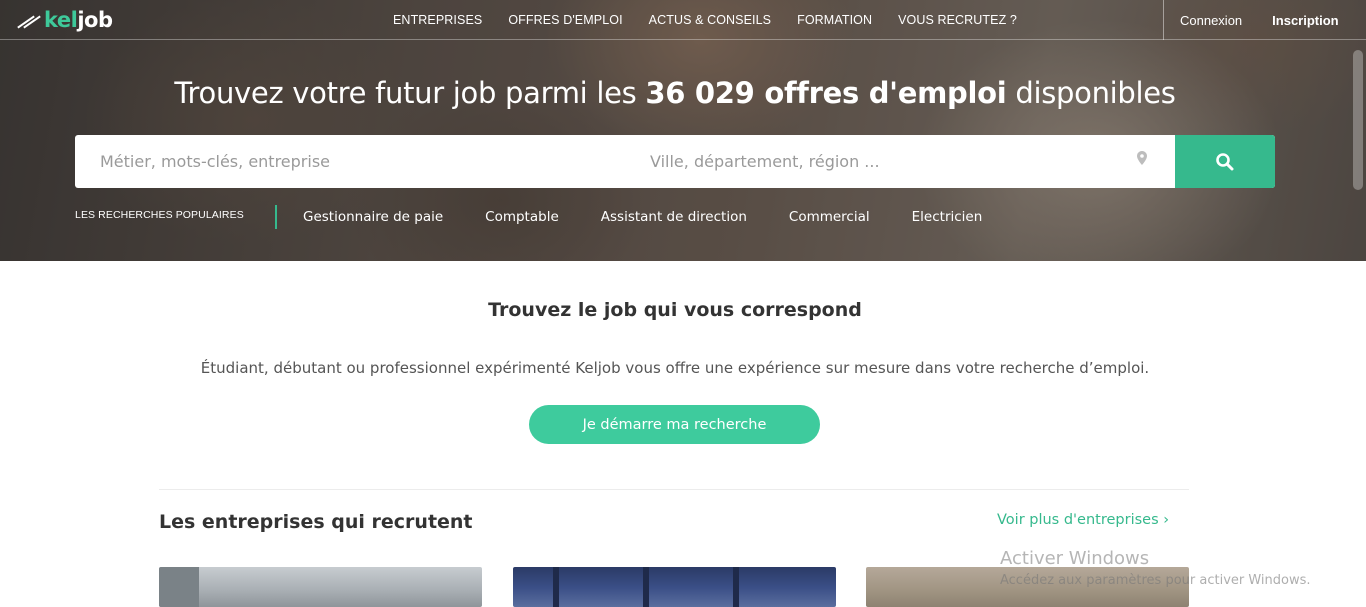 This screenshot has height=607, width=1366. Describe the element at coordinates (674, 489) in the screenshot. I see `section-divider` at that location.